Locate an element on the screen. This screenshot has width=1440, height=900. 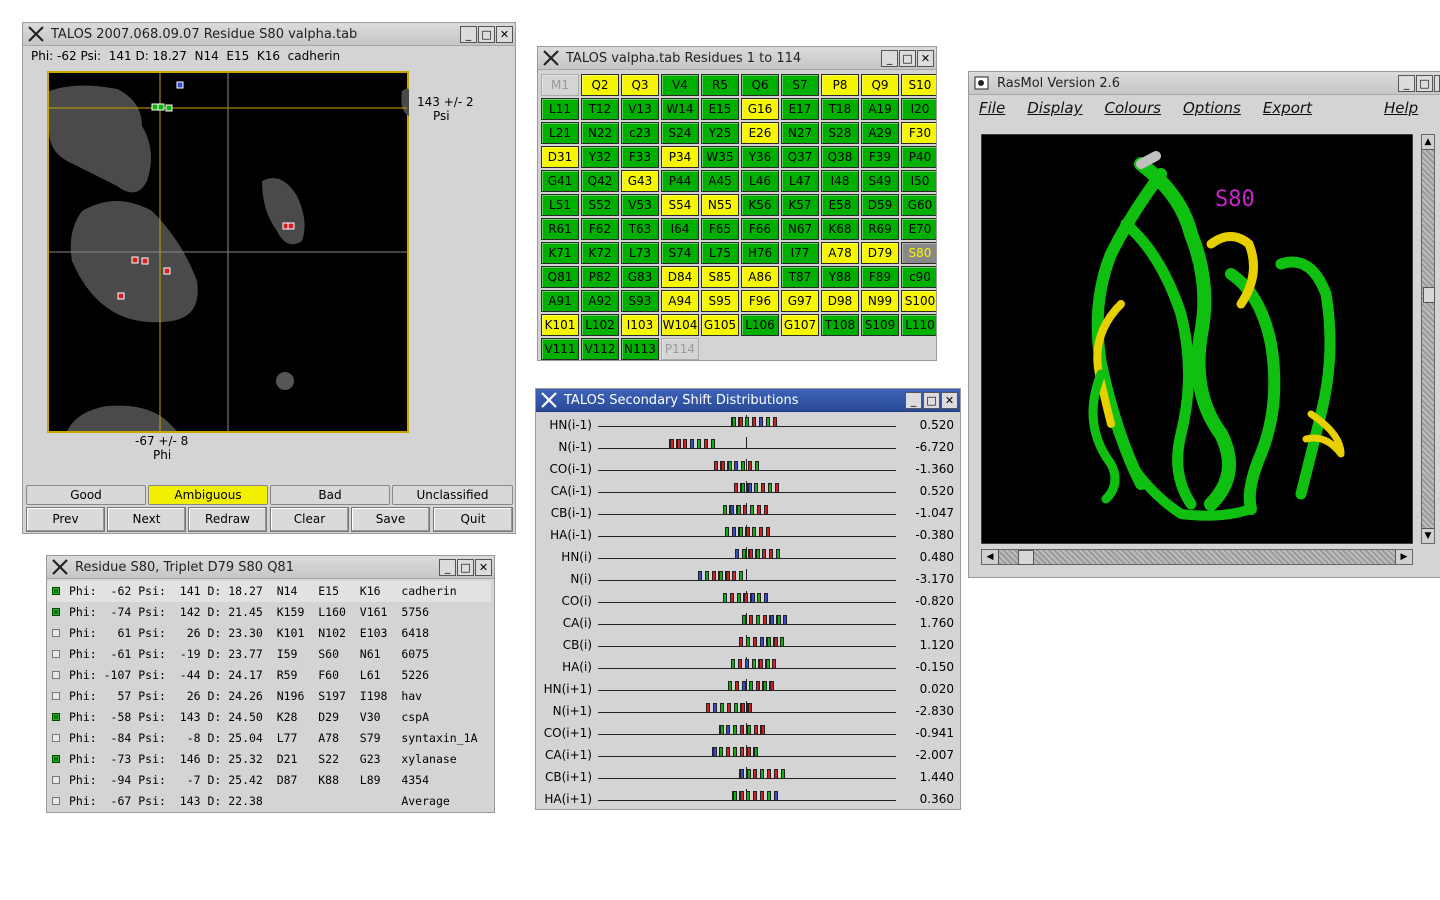
residue-cell: T108 is located at coordinates (840, 325).